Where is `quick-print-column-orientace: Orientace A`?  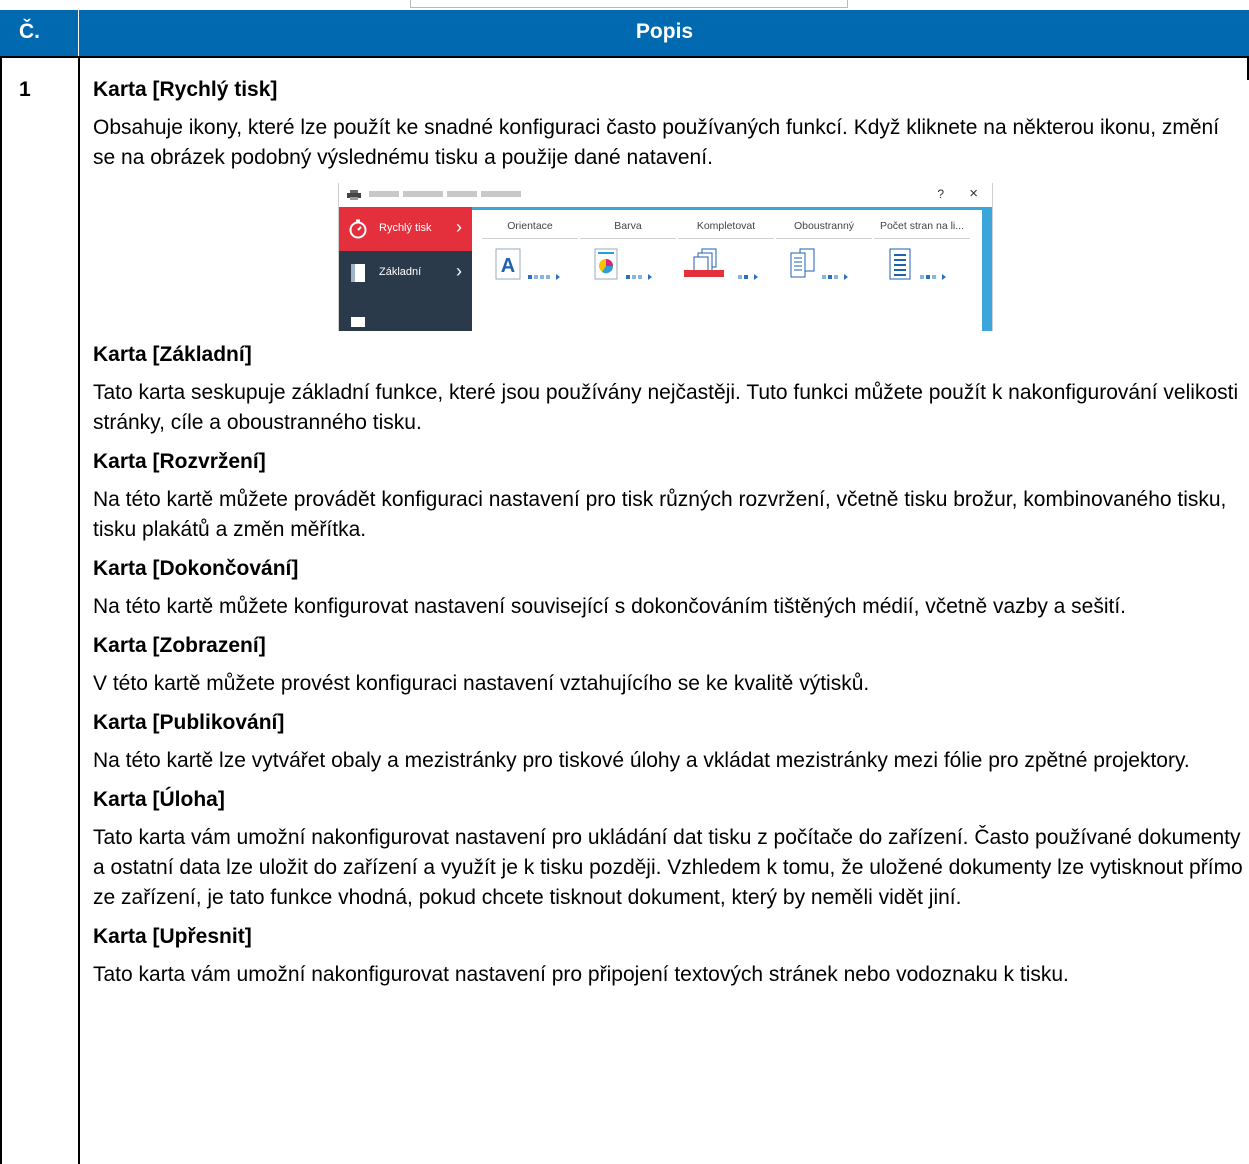 quick-print-column-orientace: Orientace A is located at coordinates (530, 252).